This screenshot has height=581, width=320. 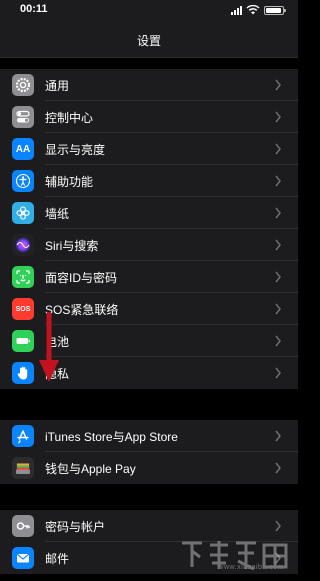 I want to click on navigation-bar: 设置, so click(x=149, y=39).